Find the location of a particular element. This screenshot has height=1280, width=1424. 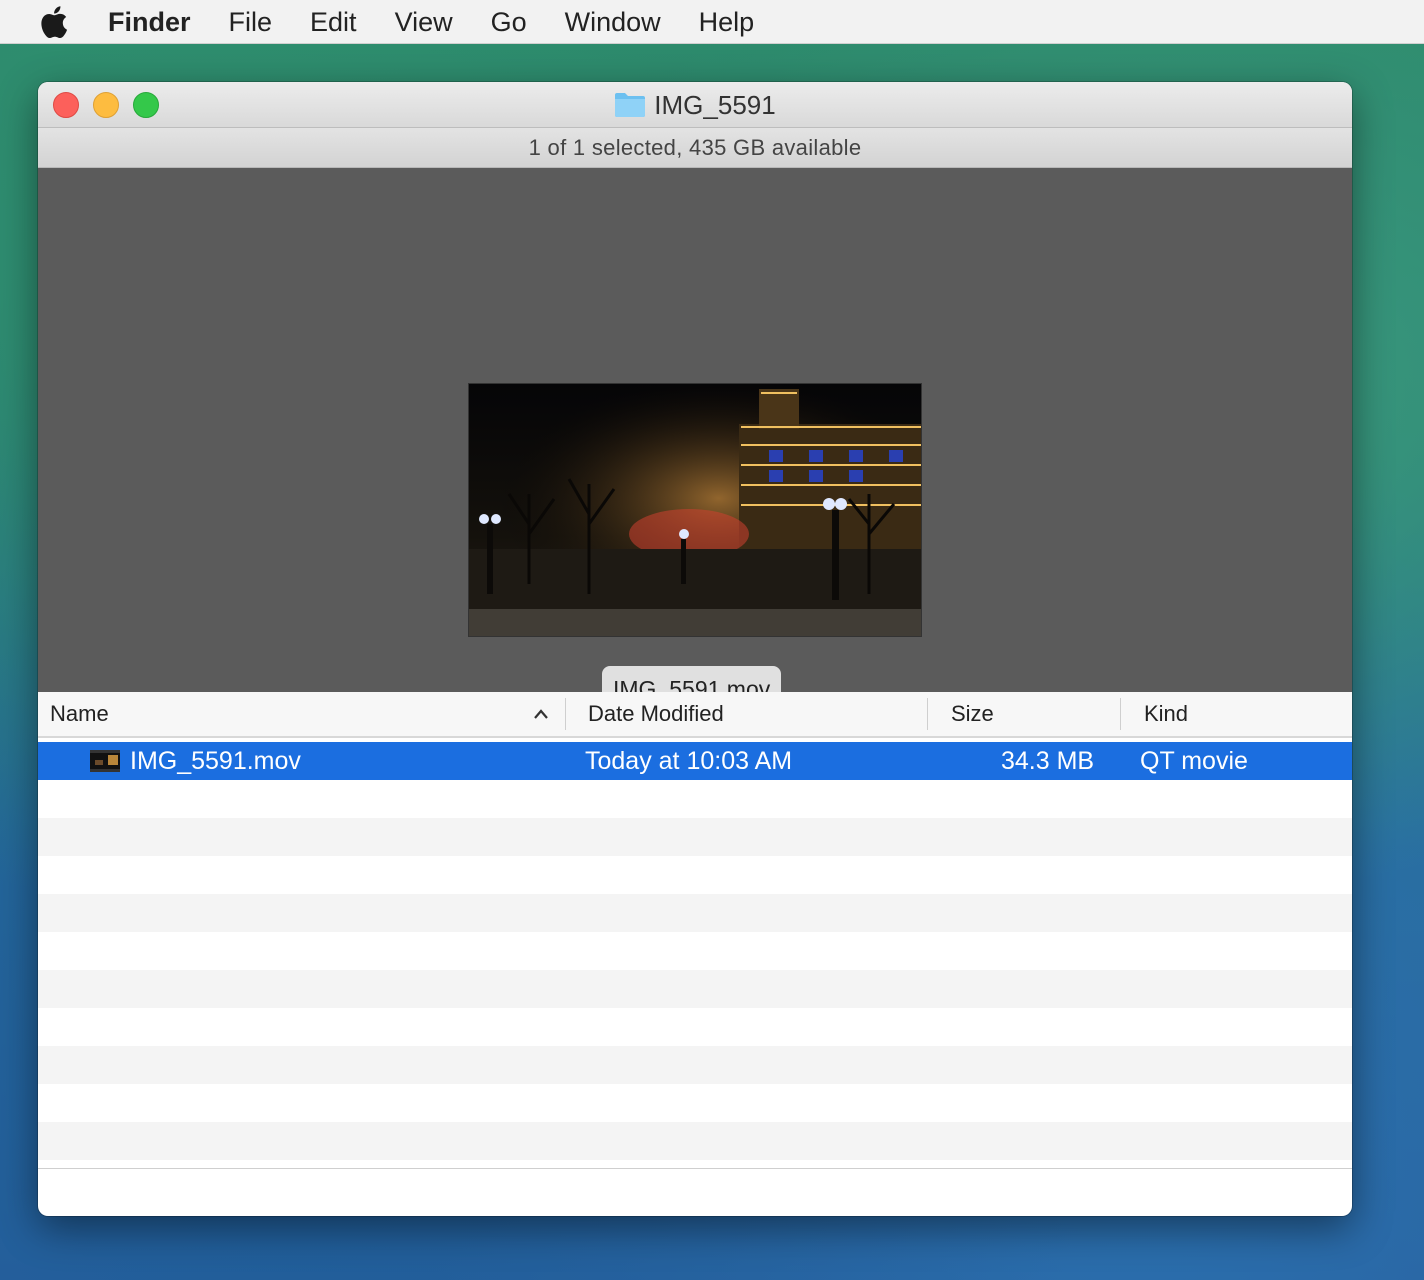

menu-edit: Edit is located at coordinates (333, 22).